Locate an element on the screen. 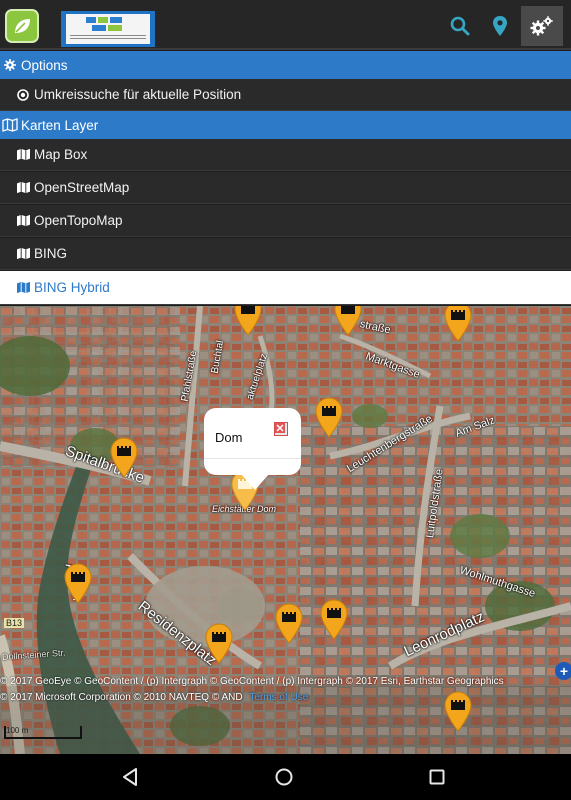 The height and width of the screenshot is (800, 571). logo-subtitle-lines is located at coordinates (108, 38).